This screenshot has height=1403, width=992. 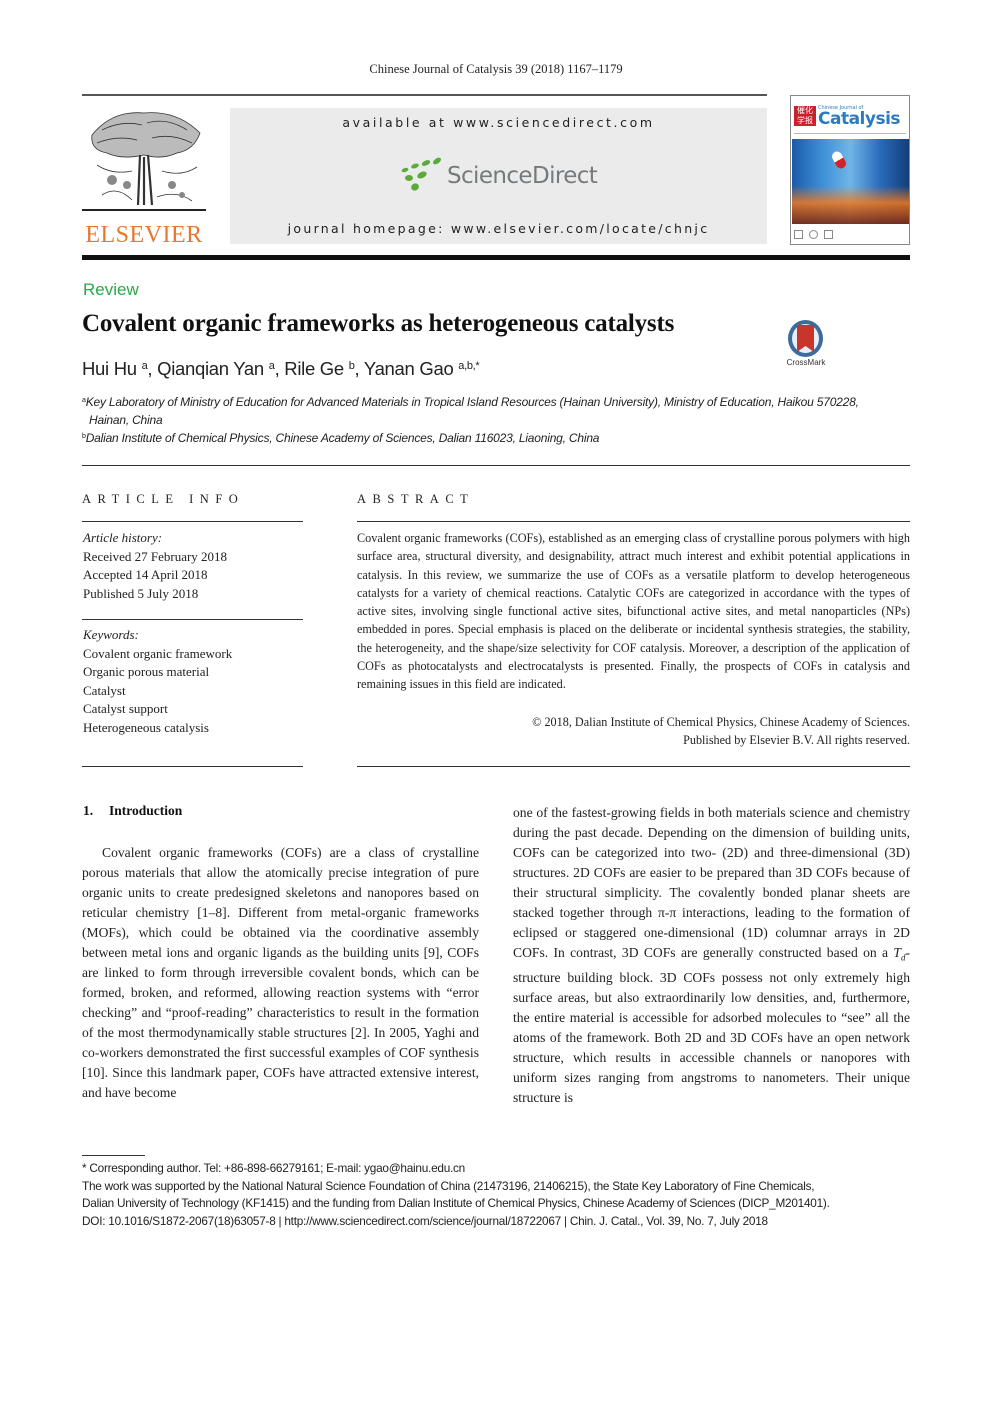 I want to click on author-name: Qianqian Yan, so click(x=210, y=368).